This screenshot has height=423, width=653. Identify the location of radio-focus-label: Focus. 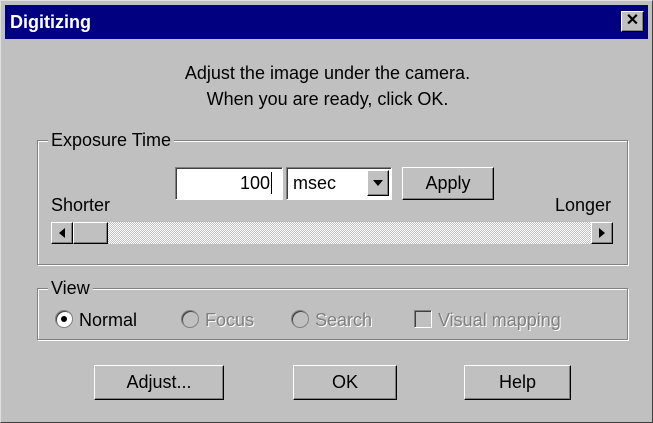
(229, 320).